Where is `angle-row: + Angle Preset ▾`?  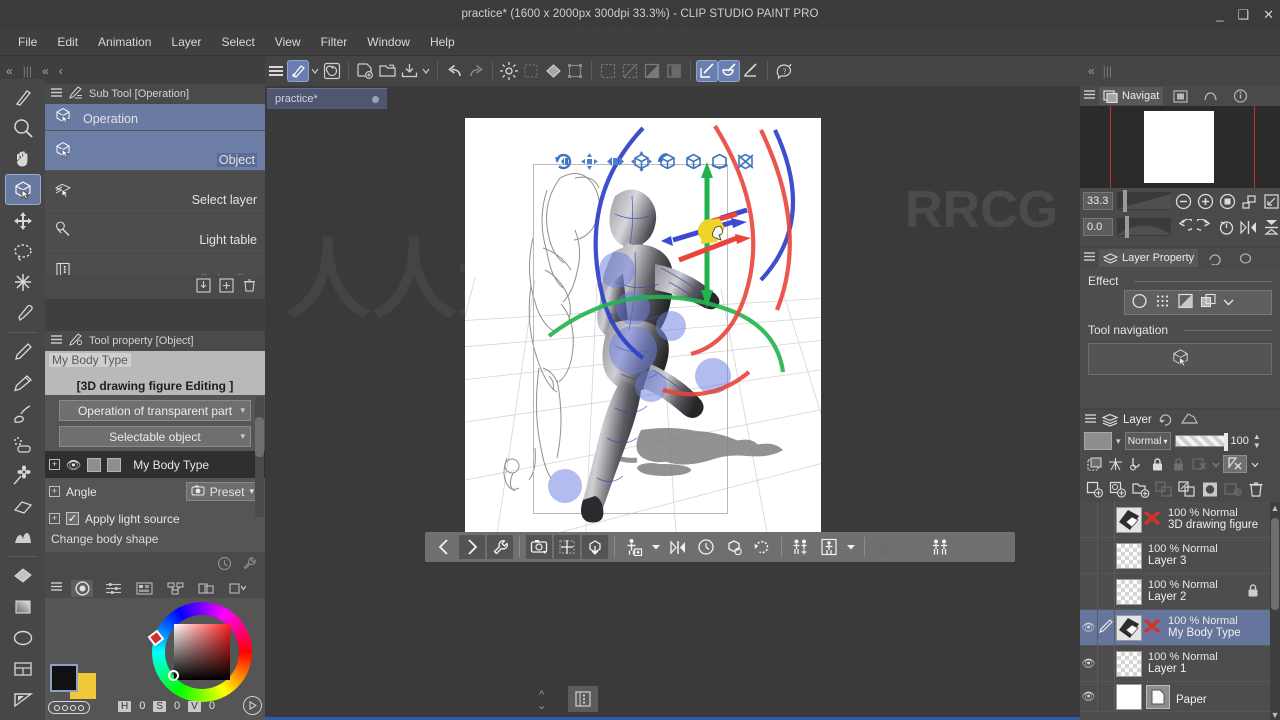 angle-row: + Angle Preset ▾ is located at coordinates (155, 491).